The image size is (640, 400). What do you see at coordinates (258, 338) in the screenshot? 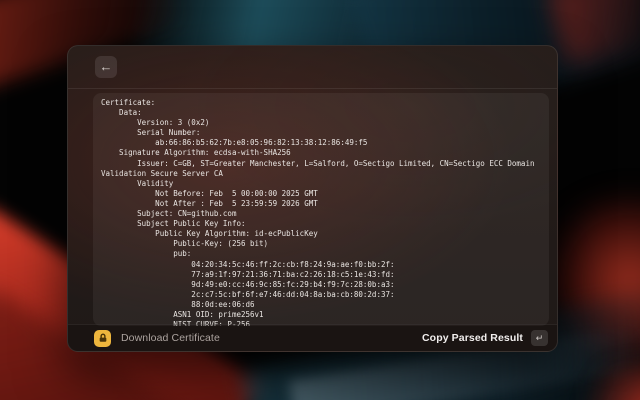
I see `command-info: Download Certificate` at bounding box center [258, 338].